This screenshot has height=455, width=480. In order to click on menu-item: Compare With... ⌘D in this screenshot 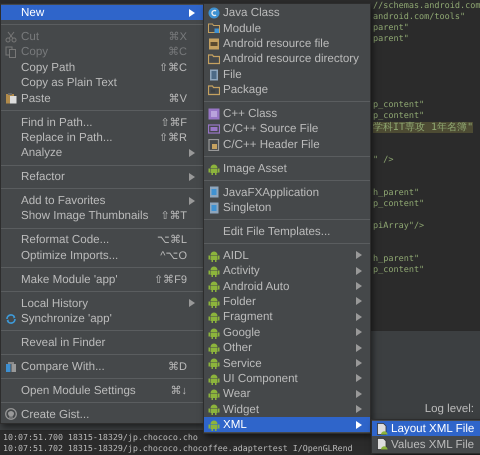, I will do `click(102, 366)`.